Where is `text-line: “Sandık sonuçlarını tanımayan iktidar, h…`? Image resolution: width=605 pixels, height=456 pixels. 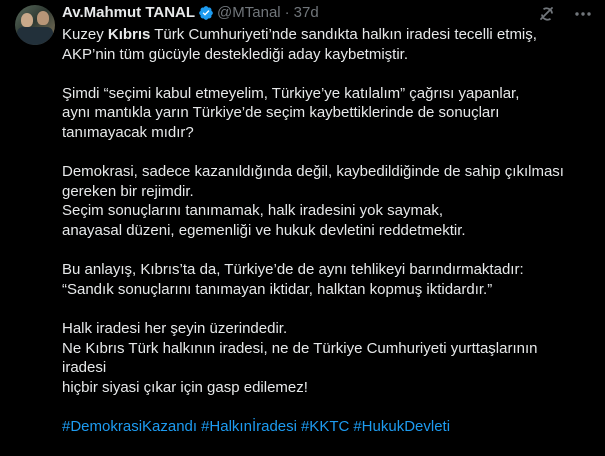 text-line: “Sandık sonuçlarını tanımayan iktidar, h… is located at coordinates (277, 289).